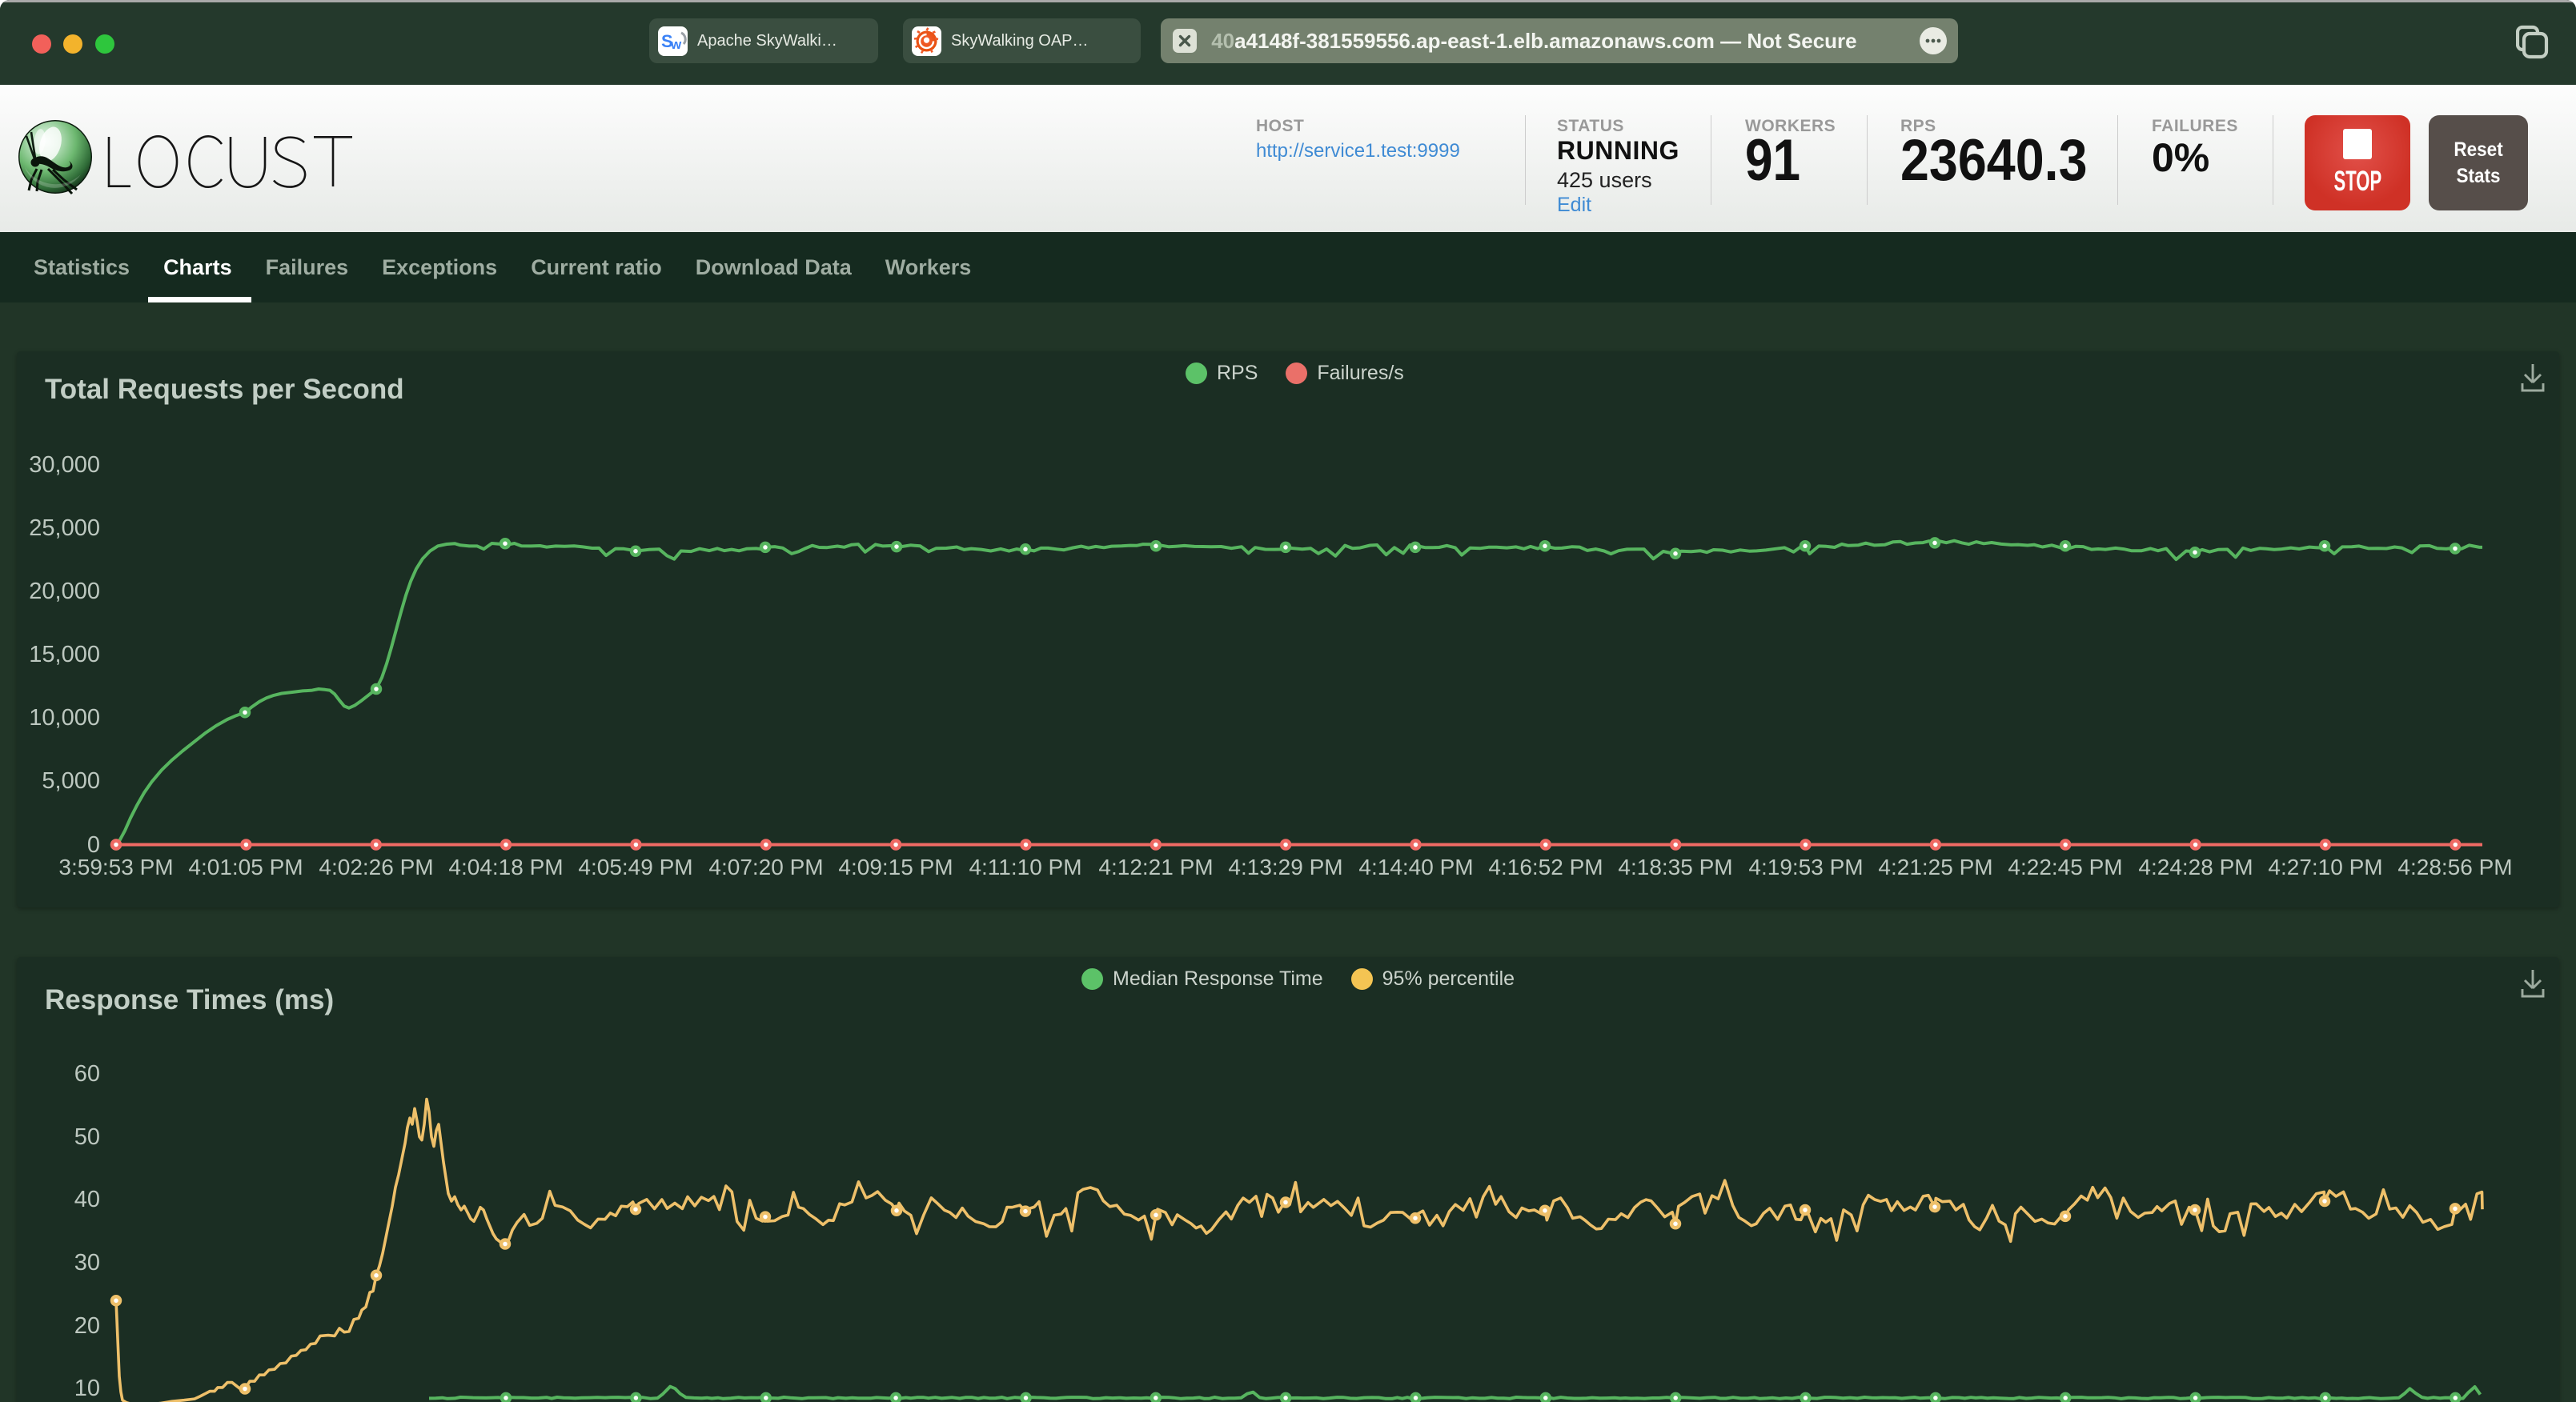 This screenshot has width=2576, height=1402. Describe the element at coordinates (676, 44) in the screenshot. I see `svg-text: w` at that location.